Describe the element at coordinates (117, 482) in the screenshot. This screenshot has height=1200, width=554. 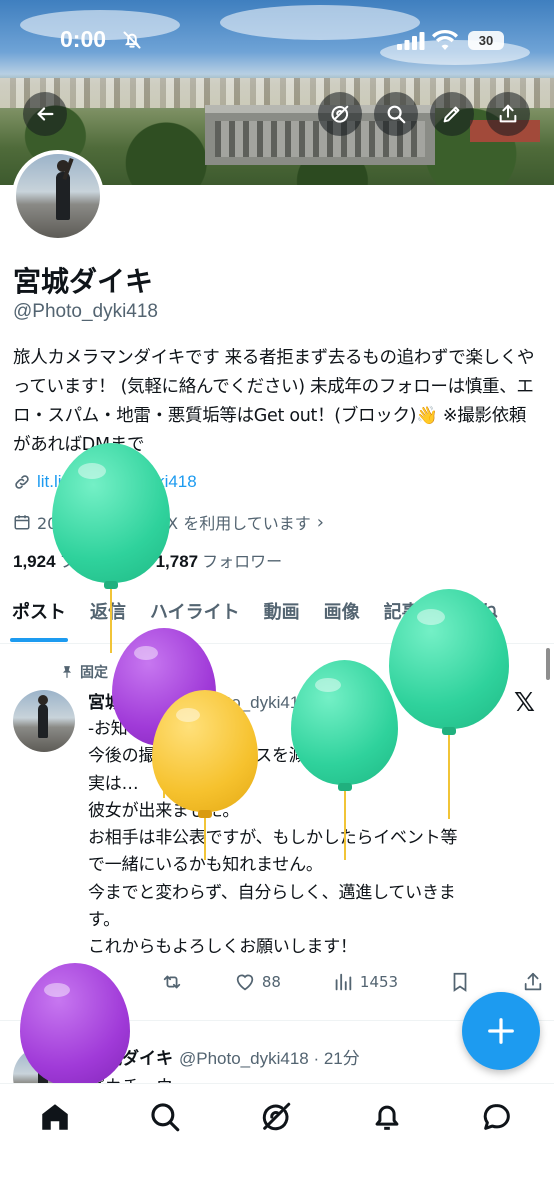
I see `profile-link: lit.link/Photo_dyki418` at that location.